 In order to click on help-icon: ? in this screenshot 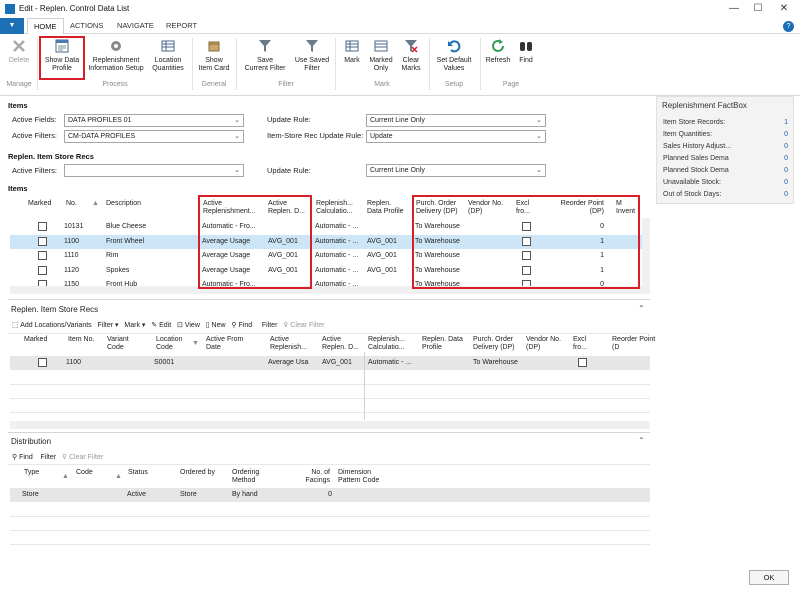, I will do `click(788, 26)`.